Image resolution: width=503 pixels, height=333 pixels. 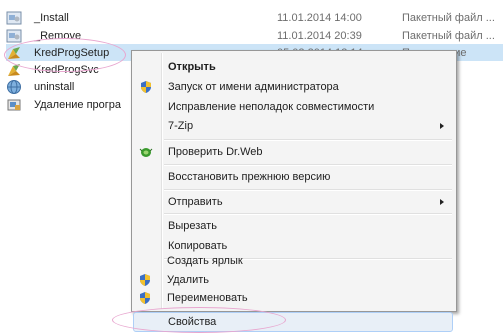 What do you see at coordinates (78, 104) in the screenshot?
I see `file-name: Удаление програ` at bounding box center [78, 104].